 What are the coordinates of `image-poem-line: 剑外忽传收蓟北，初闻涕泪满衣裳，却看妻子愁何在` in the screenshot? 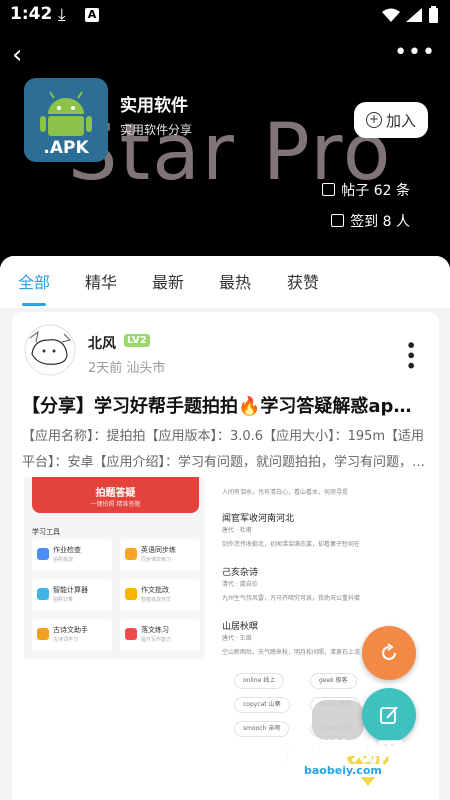 It's located at (291, 544).